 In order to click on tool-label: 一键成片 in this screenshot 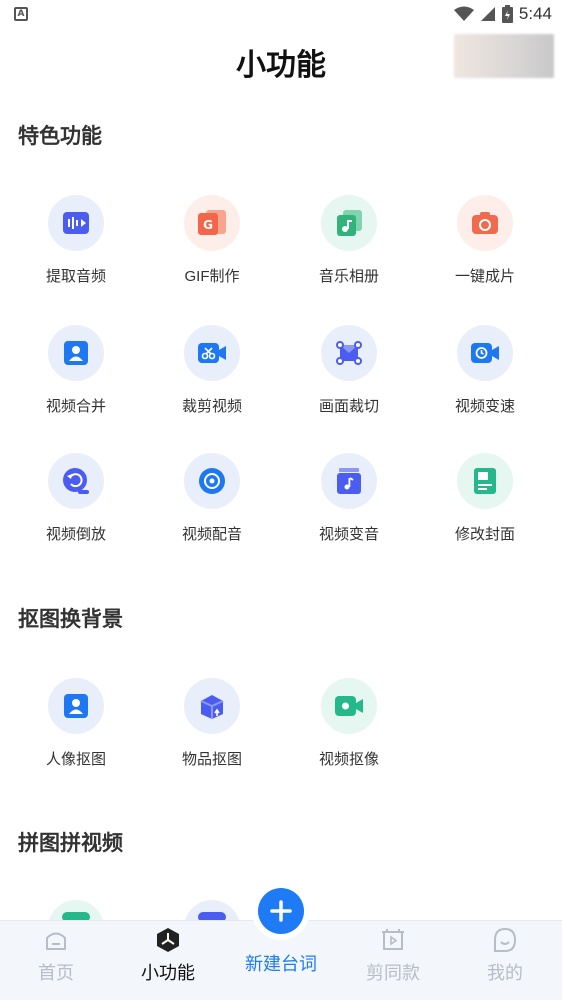, I will do `click(484, 276)`.